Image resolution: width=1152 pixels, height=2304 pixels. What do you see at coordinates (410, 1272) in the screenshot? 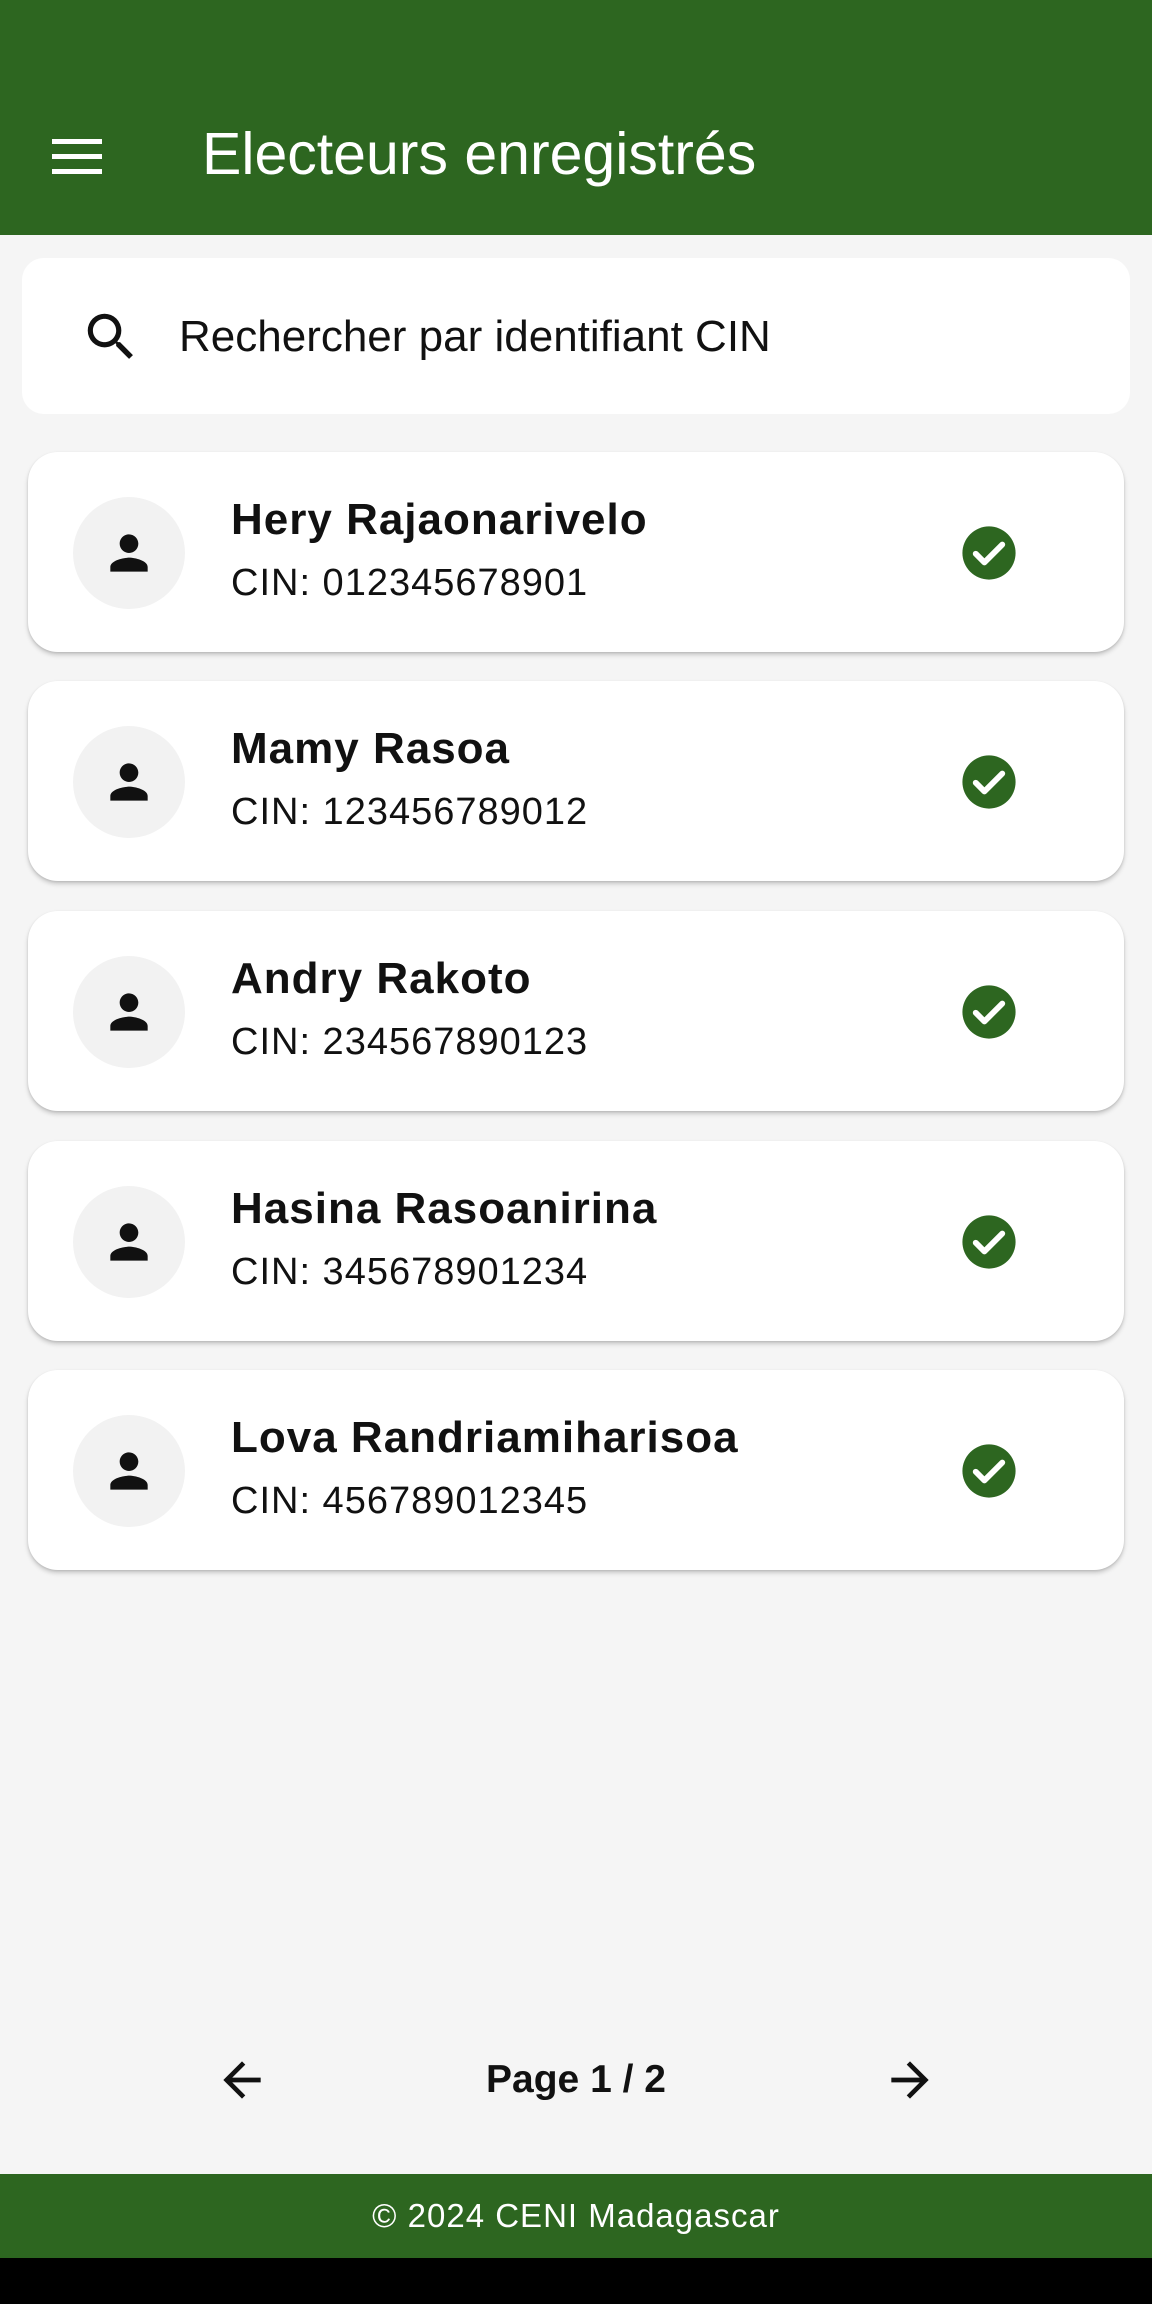
I see `voter-cin: CIN: 345678901234` at bounding box center [410, 1272].